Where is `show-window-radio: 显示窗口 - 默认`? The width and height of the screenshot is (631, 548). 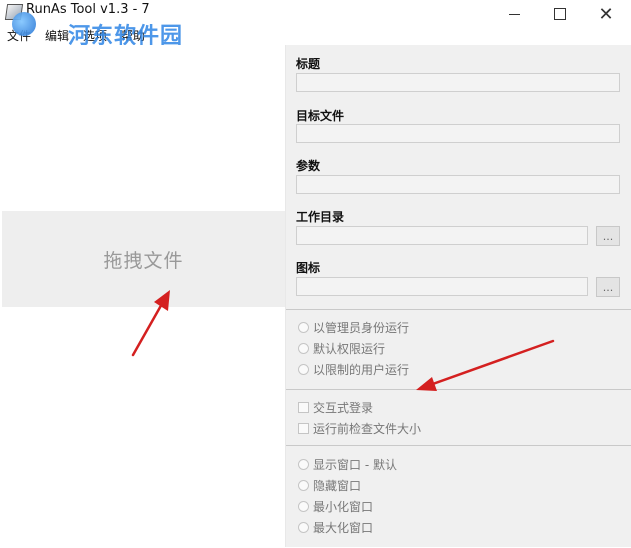 show-window-radio: 显示窗口 - 默认 is located at coordinates (347, 464).